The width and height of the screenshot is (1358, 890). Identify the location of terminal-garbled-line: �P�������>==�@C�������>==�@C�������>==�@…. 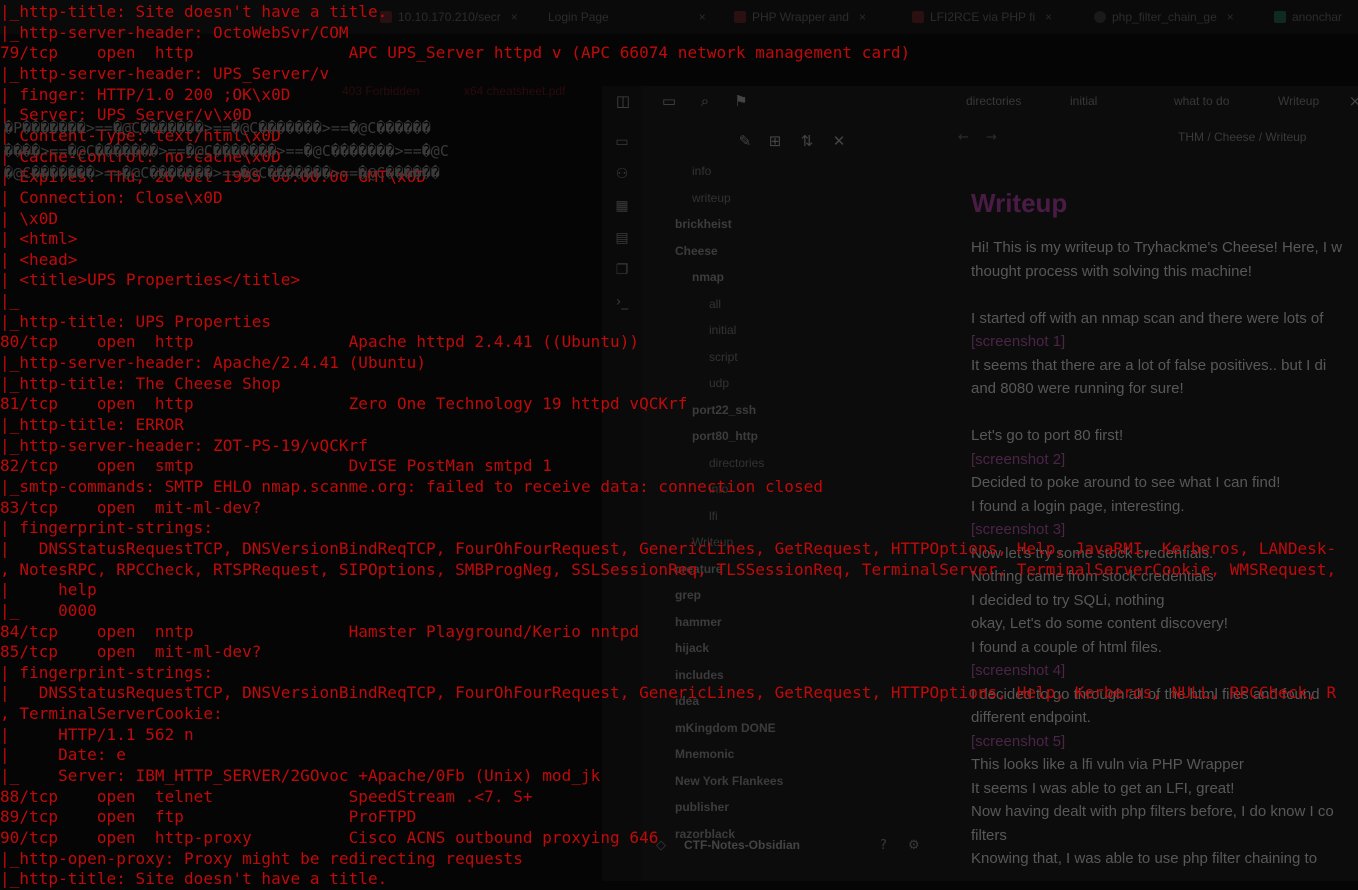
(217, 128).